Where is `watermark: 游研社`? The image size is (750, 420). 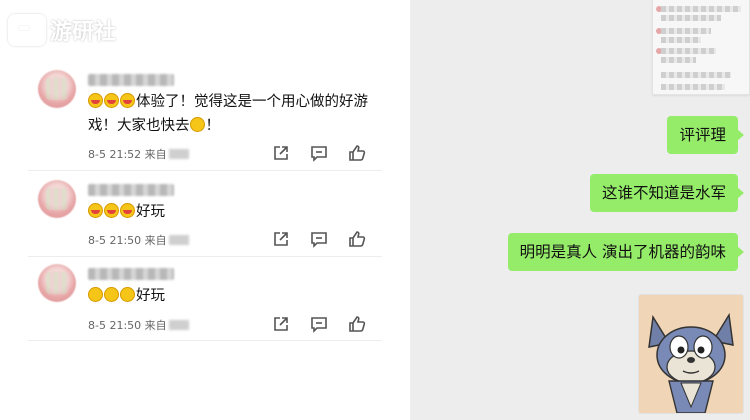
watermark: 游研社 is located at coordinates (62, 30).